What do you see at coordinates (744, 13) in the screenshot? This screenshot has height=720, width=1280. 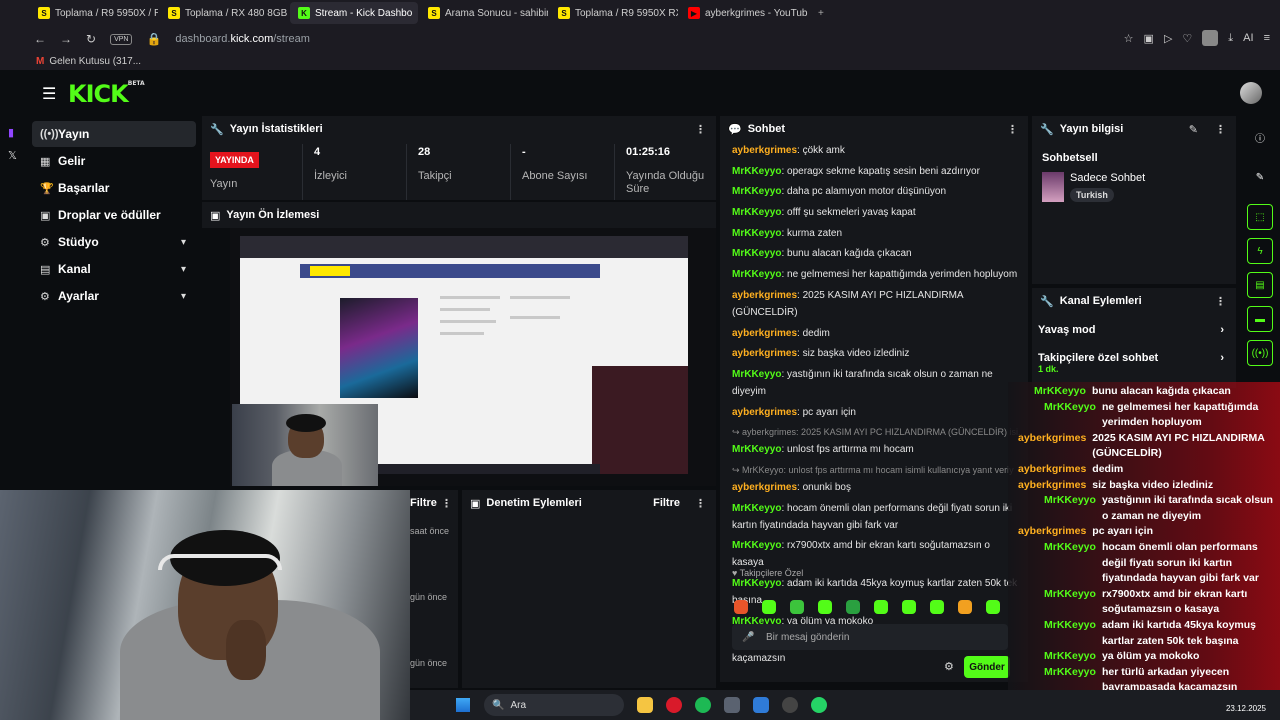 I see `browser-tab: ▶ ayberkgrimes - YouTube` at bounding box center [744, 13].